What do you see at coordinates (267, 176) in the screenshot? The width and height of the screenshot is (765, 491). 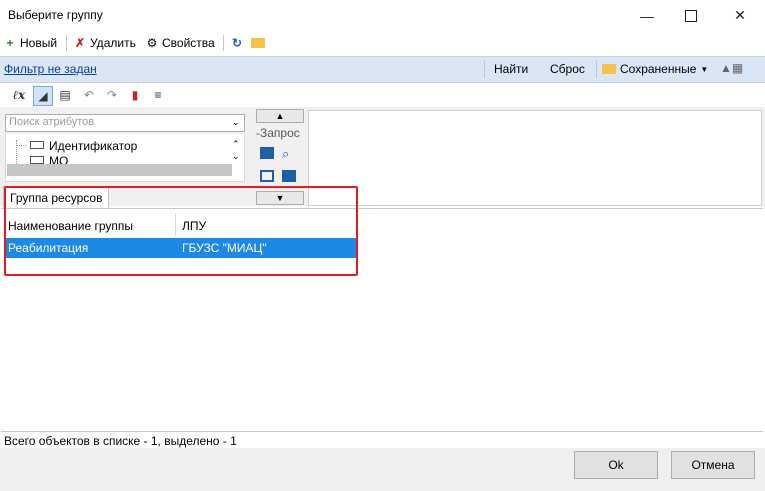 I see `tree-view-icon` at bounding box center [267, 176].